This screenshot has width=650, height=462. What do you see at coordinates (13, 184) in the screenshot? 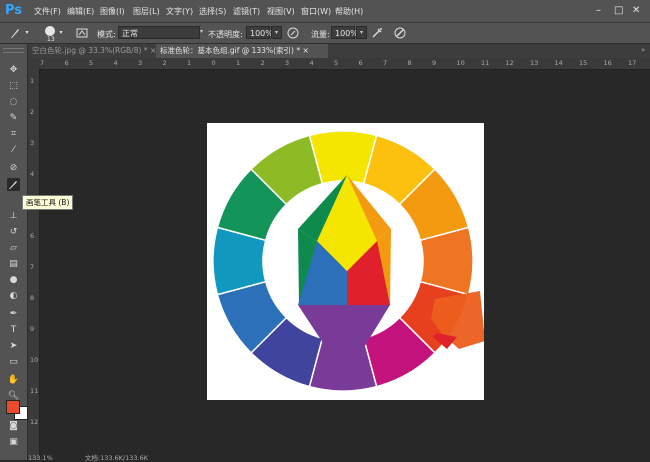
I see `brush-tool-icon` at bounding box center [13, 184].